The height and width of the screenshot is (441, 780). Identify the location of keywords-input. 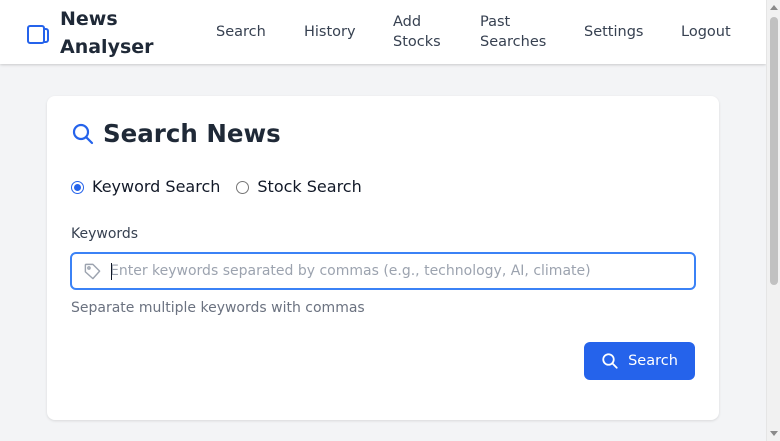
(400, 271).